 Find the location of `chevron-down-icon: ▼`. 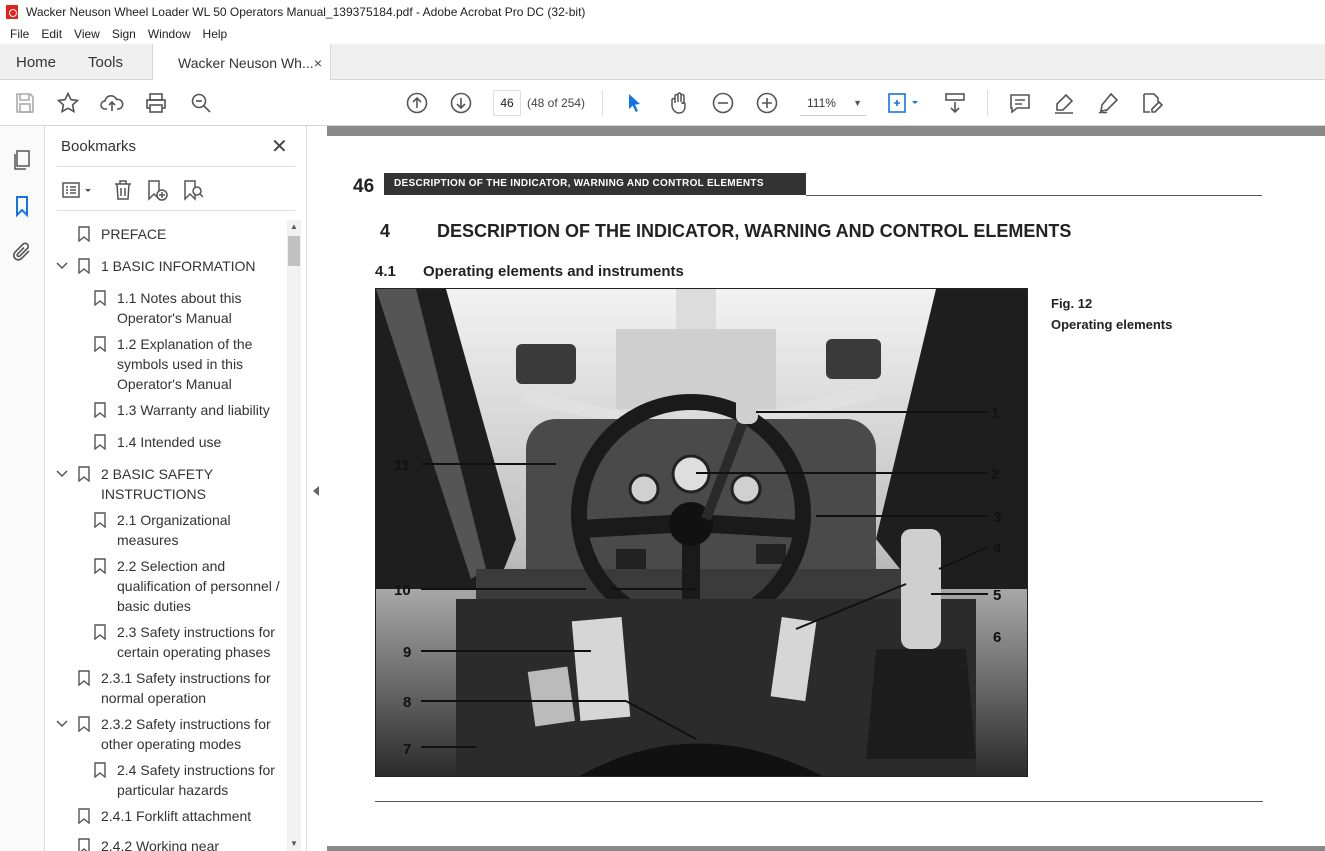

chevron-down-icon: ▼ is located at coordinates (857, 103).